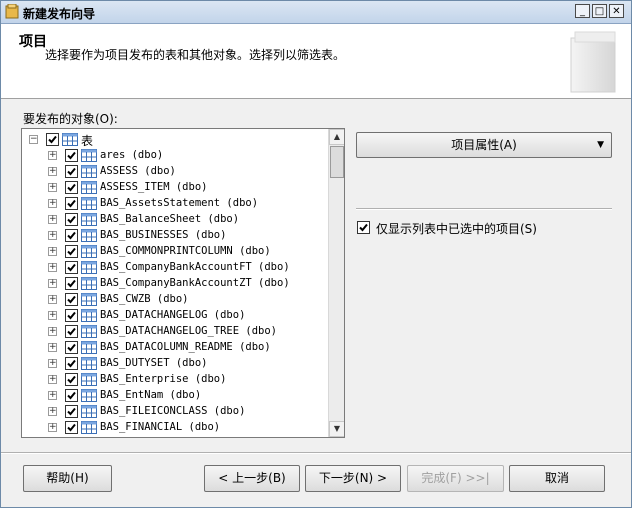 Image resolution: width=632 pixels, height=508 pixels. Describe the element at coordinates (599, 11) in the screenshot. I see `maximize-button: □` at that location.